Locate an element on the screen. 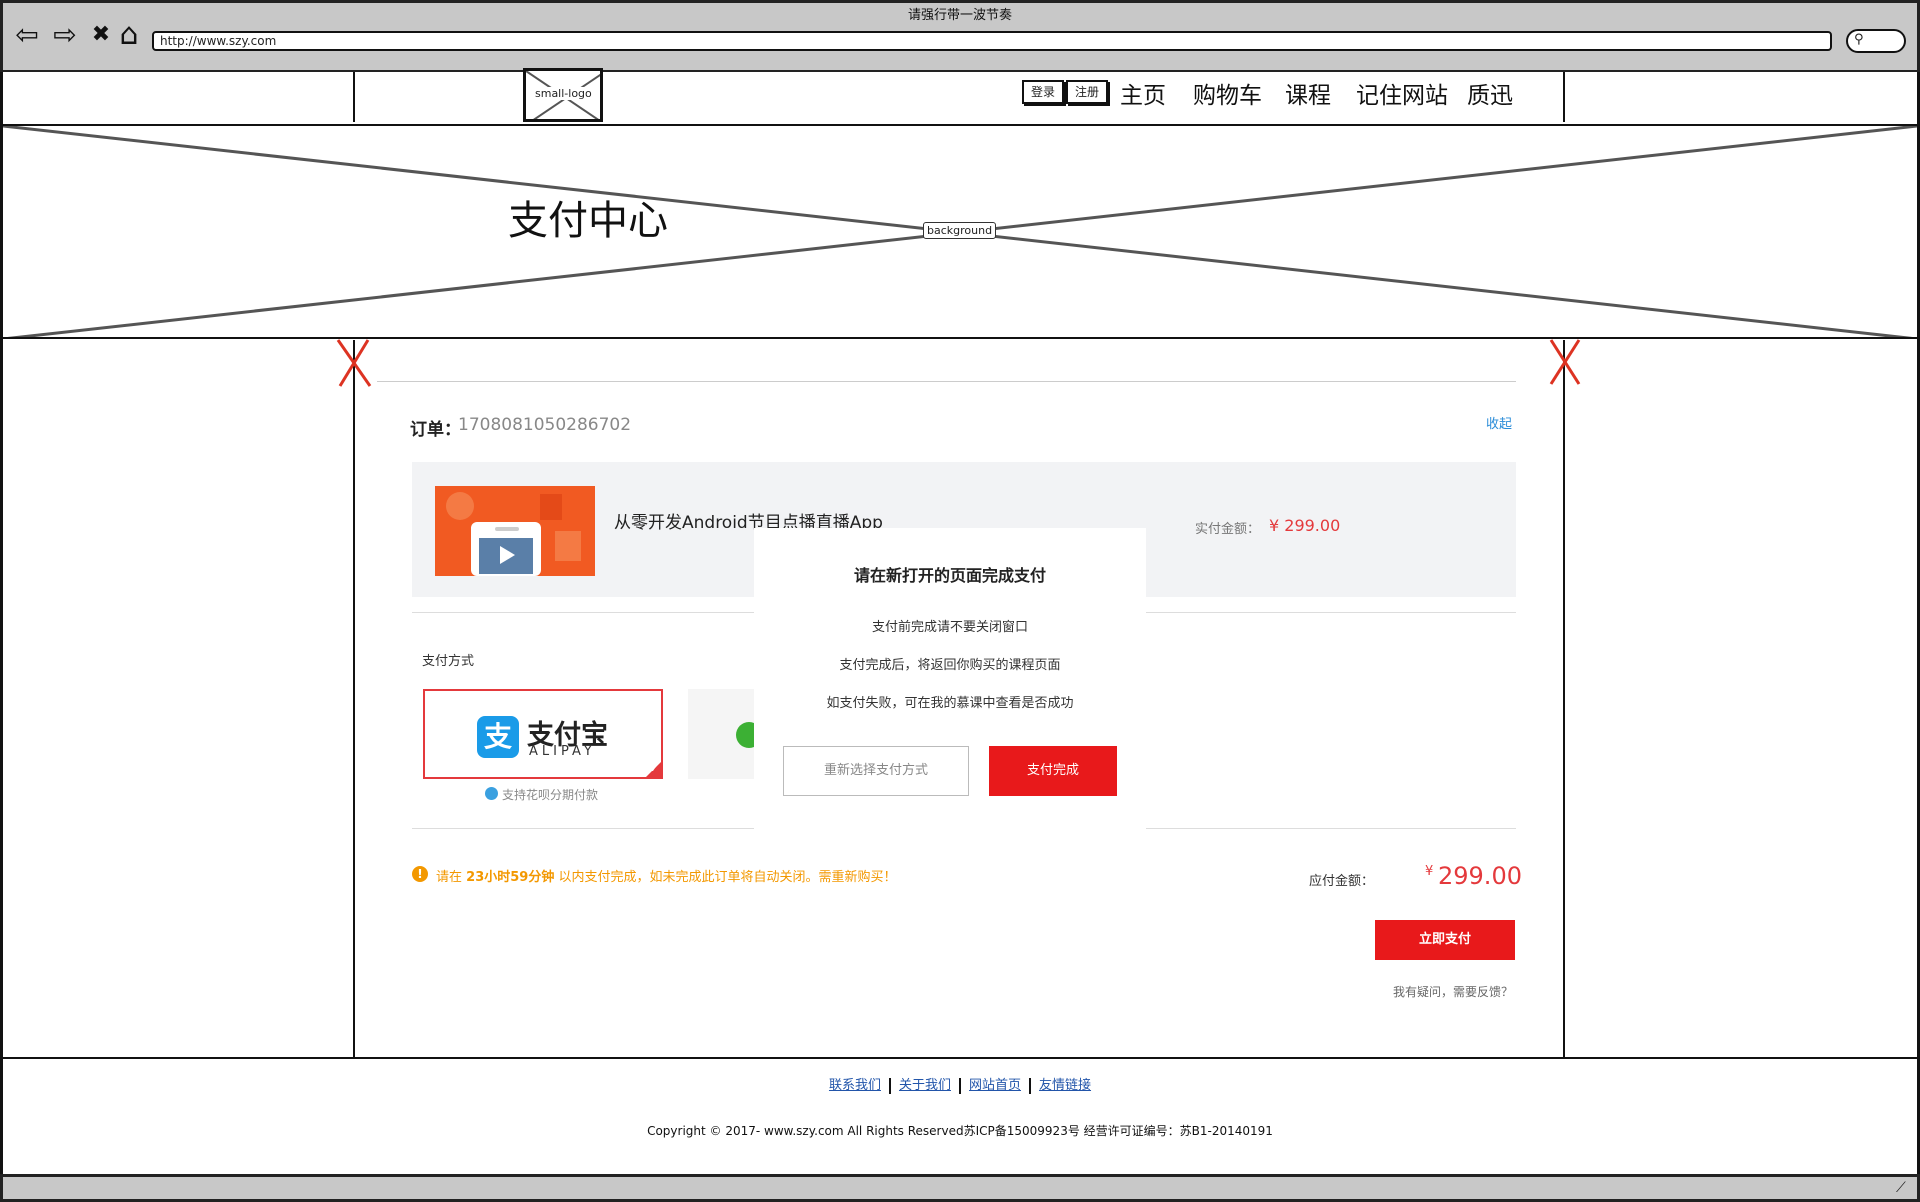 This screenshot has width=1920, height=1202. search-icon: ⚲ is located at coordinates (1859, 39).